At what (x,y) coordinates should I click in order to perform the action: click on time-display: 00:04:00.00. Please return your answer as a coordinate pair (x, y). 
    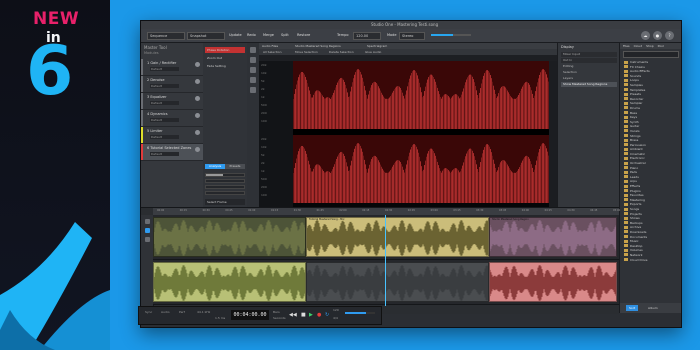
    Looking at the image, I should click on (250, 315).